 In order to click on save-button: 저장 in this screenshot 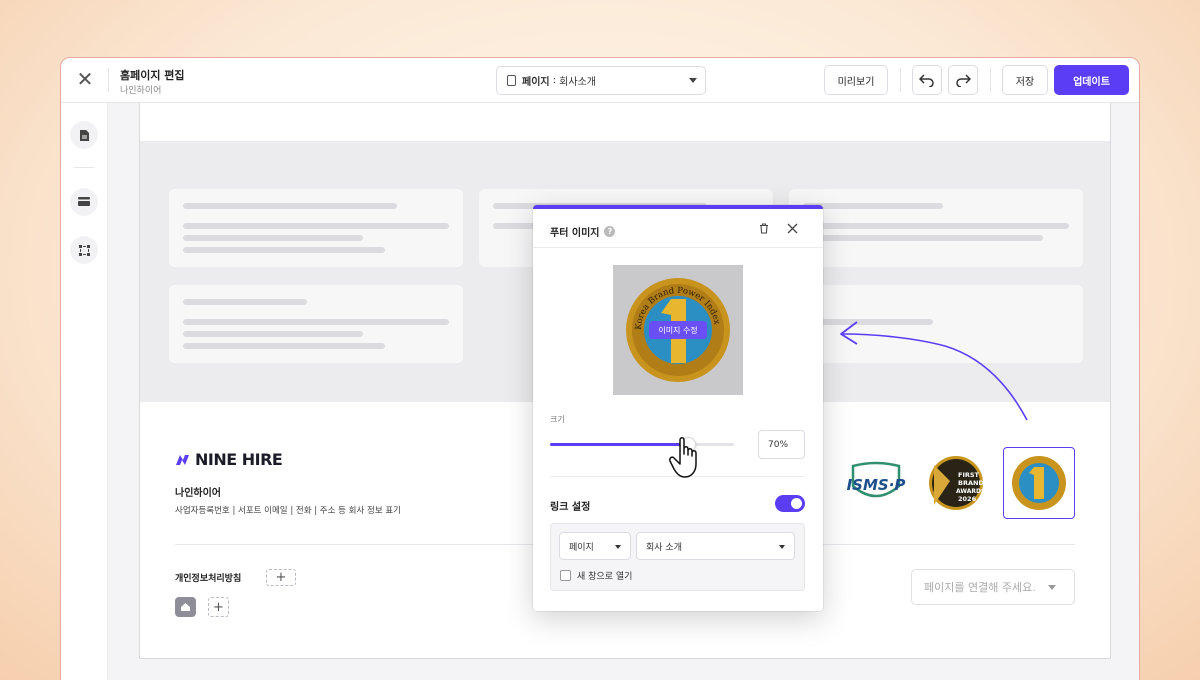, I will do `click(1025, 80)`.